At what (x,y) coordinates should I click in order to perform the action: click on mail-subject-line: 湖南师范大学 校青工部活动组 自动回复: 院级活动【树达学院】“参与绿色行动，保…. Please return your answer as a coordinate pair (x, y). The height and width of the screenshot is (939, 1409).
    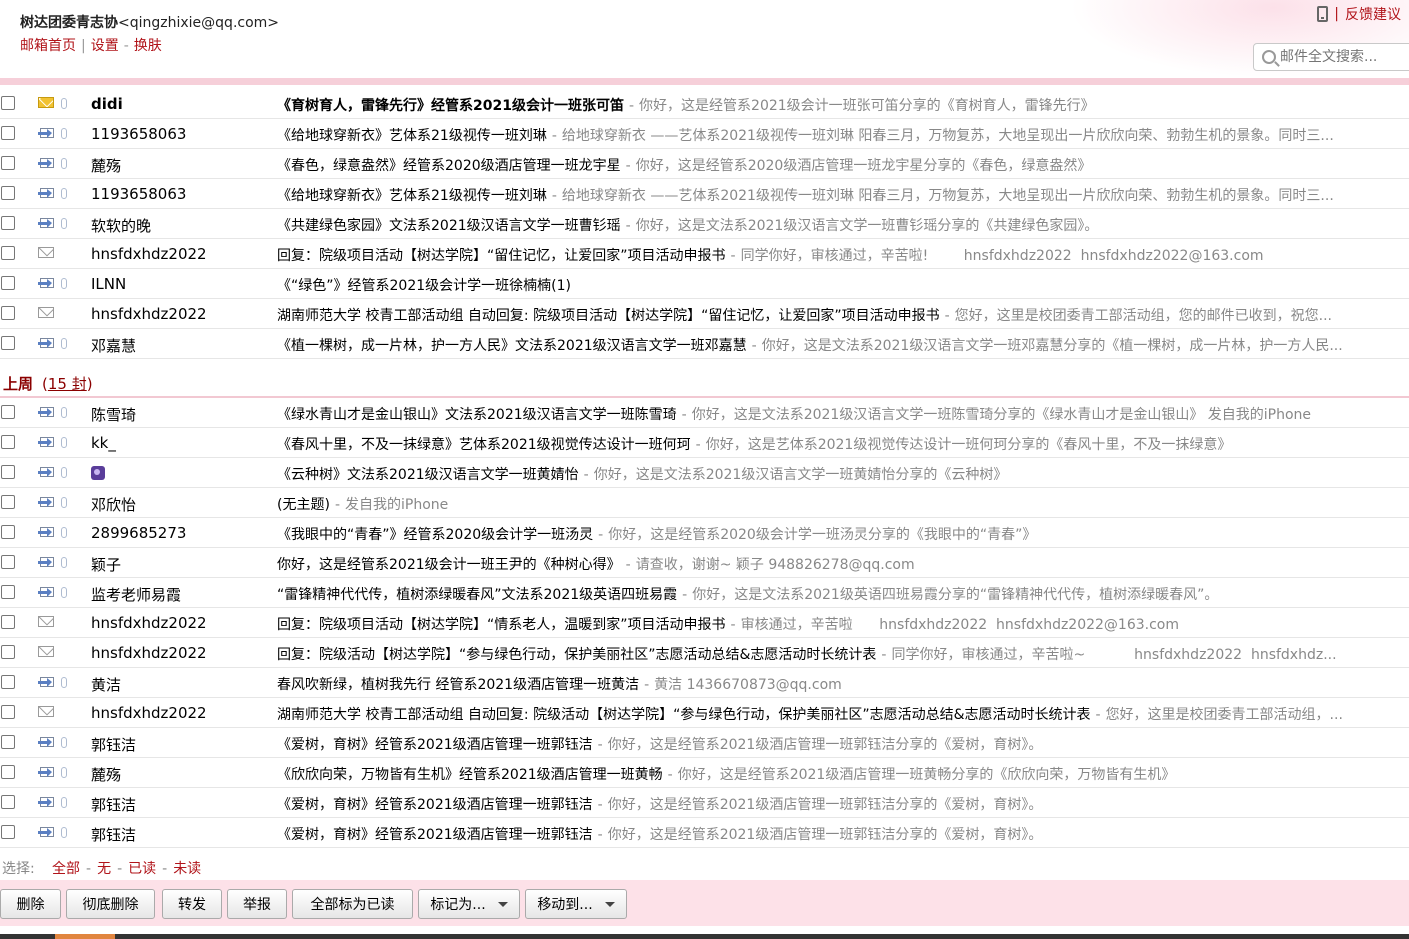
    Looking at the image, I should click on (843, 714).